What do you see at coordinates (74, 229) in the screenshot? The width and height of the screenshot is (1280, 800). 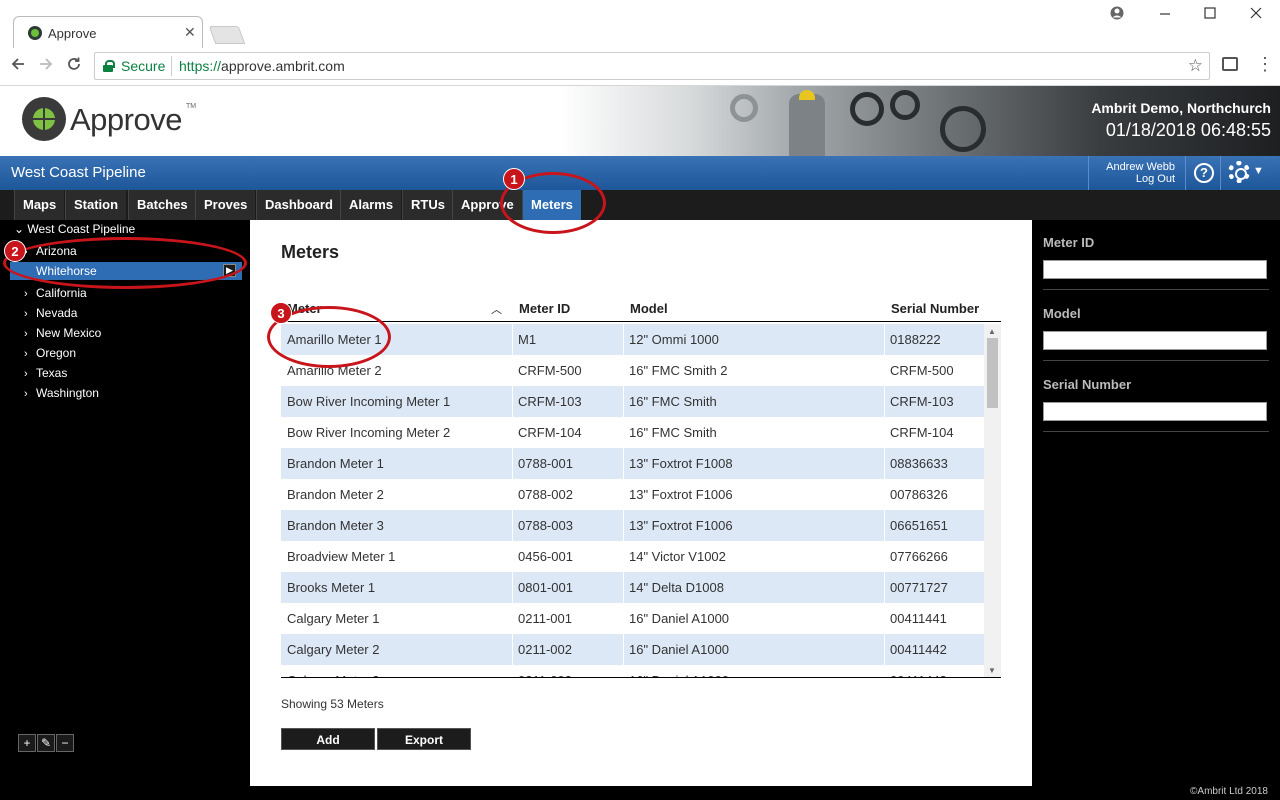 I see `tree-root: ⌄ West Coast Pipeline` at bounding box center [74, 229].